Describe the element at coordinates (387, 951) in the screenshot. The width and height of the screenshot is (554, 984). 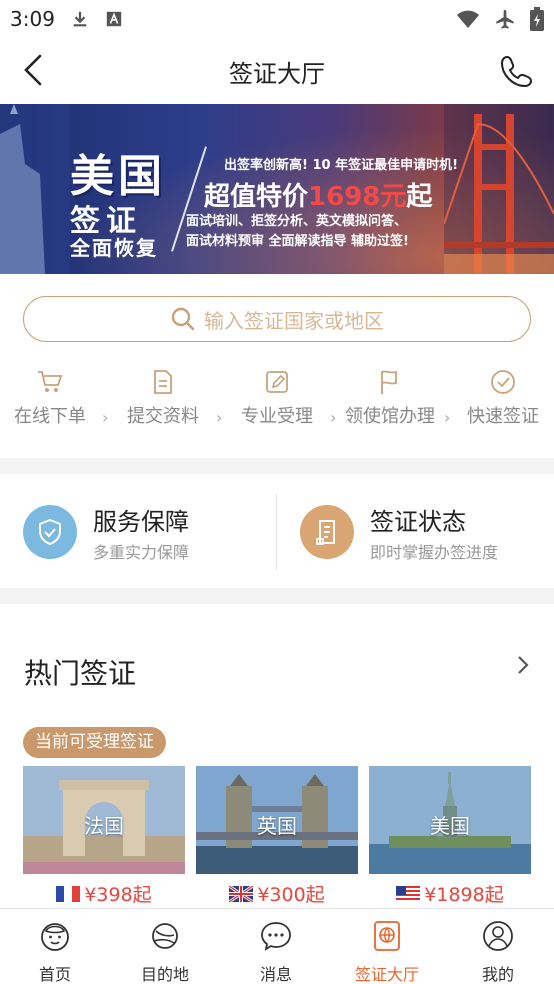
I see `tab-visa-hall: 签证大厅` at that location.